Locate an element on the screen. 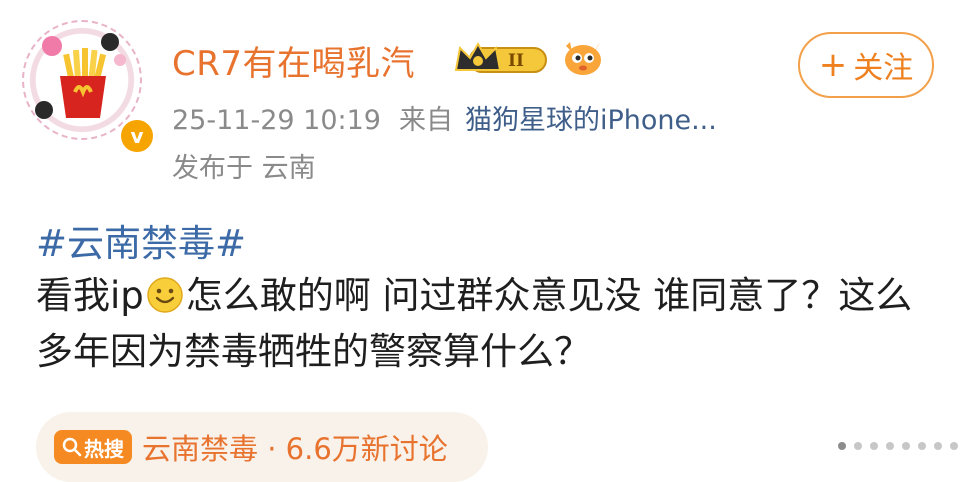 Image resolution: width=960 pixels, height=482 pixels. hot-search-label: 热搜 is located at coordinates (104, 448).